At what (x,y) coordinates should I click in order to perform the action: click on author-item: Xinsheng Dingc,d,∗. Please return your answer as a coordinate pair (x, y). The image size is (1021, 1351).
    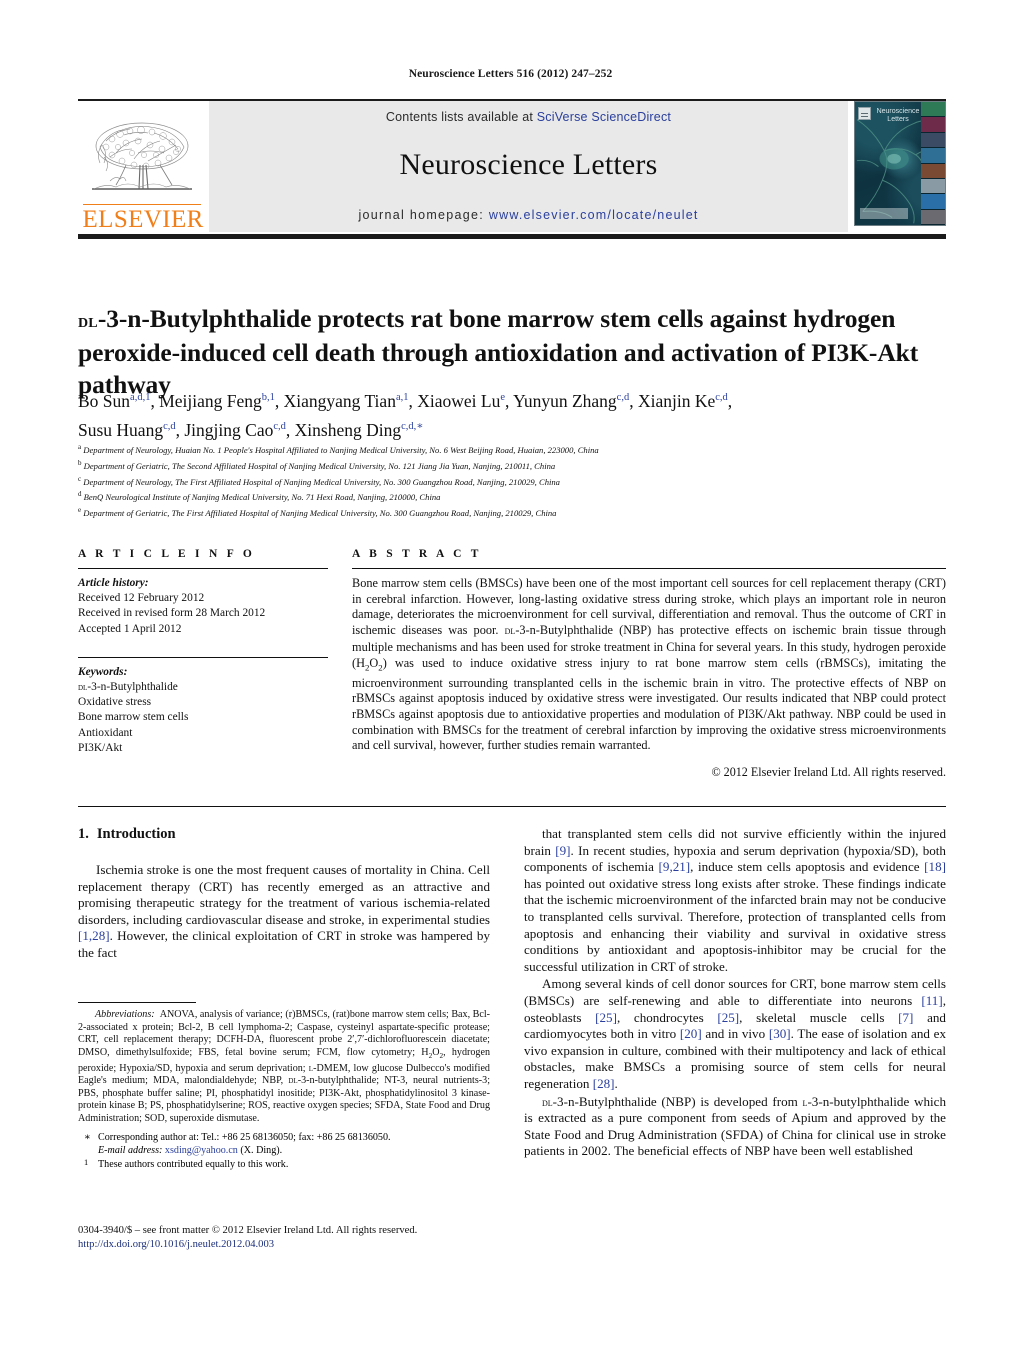
    Looking at the image, I should click on (359, 430).